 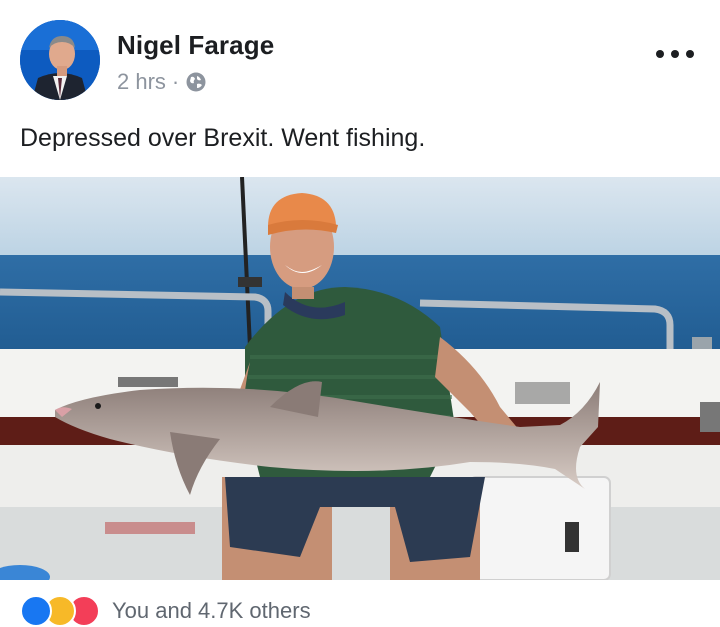 What do you see at coordinates (196, 82) in the screenshot?
I see `globe-icon` at bounding box center [196, 82].